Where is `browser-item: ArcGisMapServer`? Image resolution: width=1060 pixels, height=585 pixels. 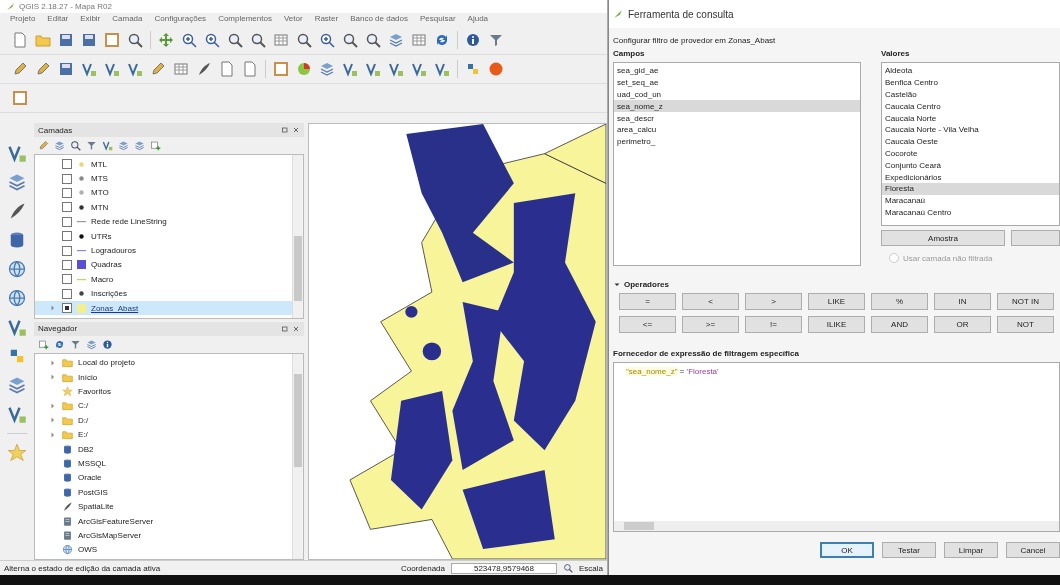 browser-item: ArcGisMapServer is located at coordinates (163, 535).